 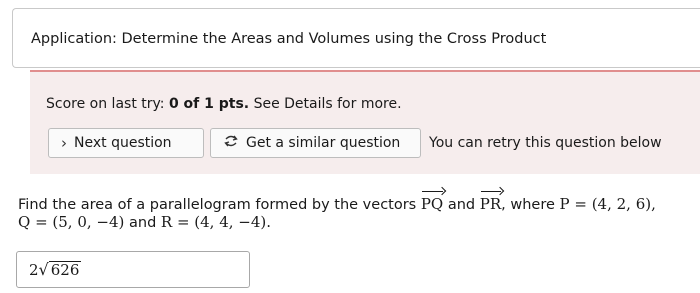 I want to click on answer-coefficient: 2, so click(x=34, y=269).